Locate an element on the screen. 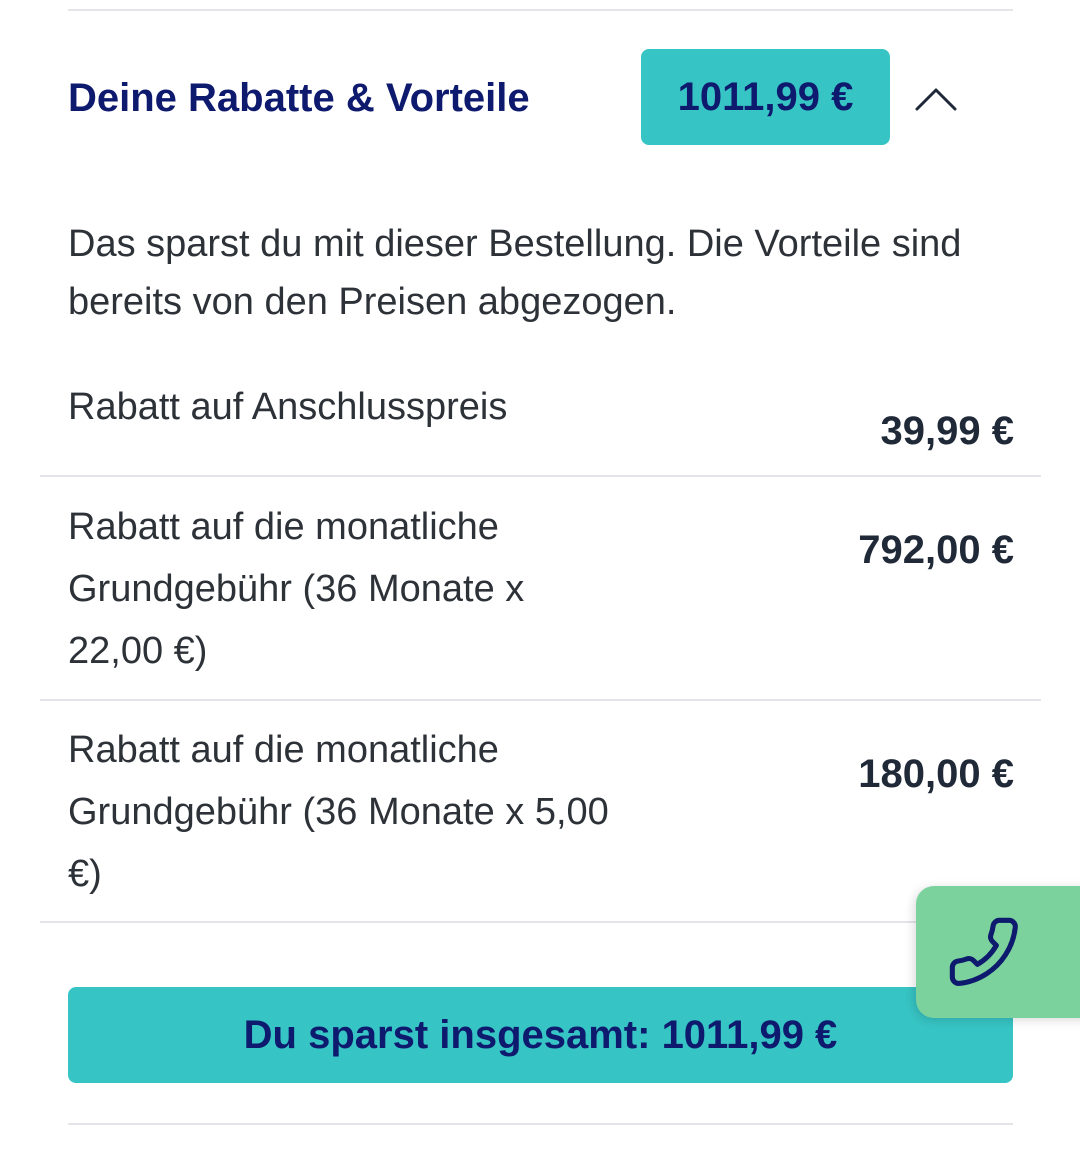 The height and width of the screenshot is (1170, 1080). chevron-up-icon is located at coordinates (936, 99).